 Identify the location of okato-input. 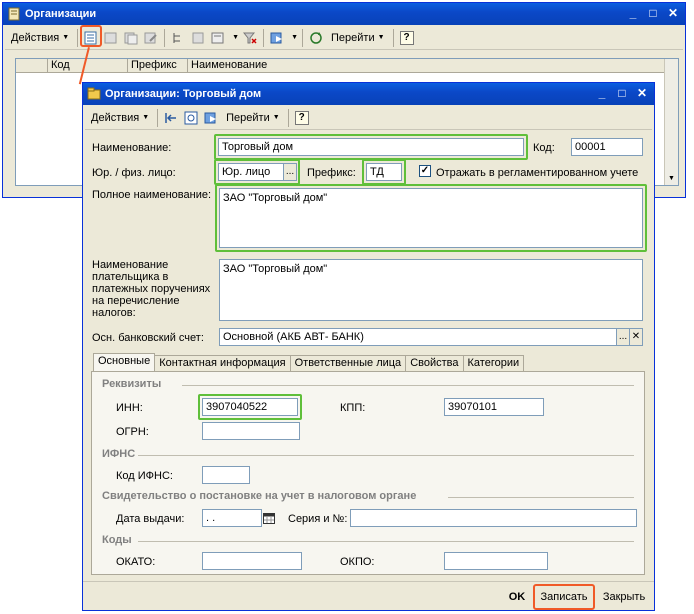
(252, 561).